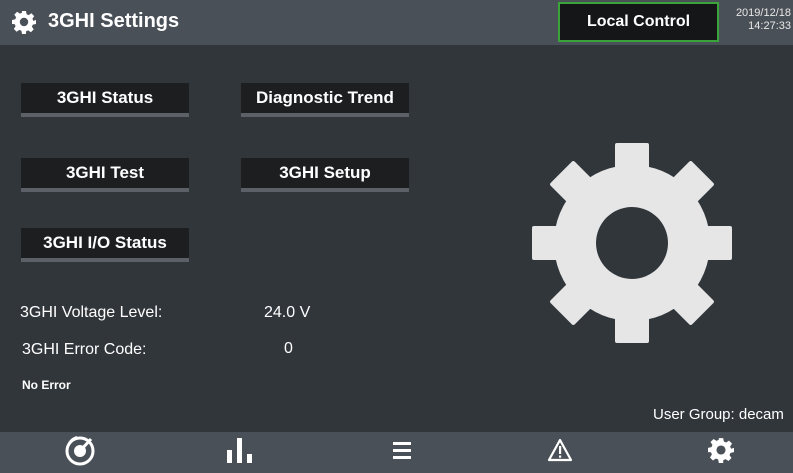 This screenshot has height=473, width=793. What do you see at coordinates (91, 312) in the screenshot?
I see `voltage-label: 3GHI Voltage Level:` at bounding box center [91, 312].